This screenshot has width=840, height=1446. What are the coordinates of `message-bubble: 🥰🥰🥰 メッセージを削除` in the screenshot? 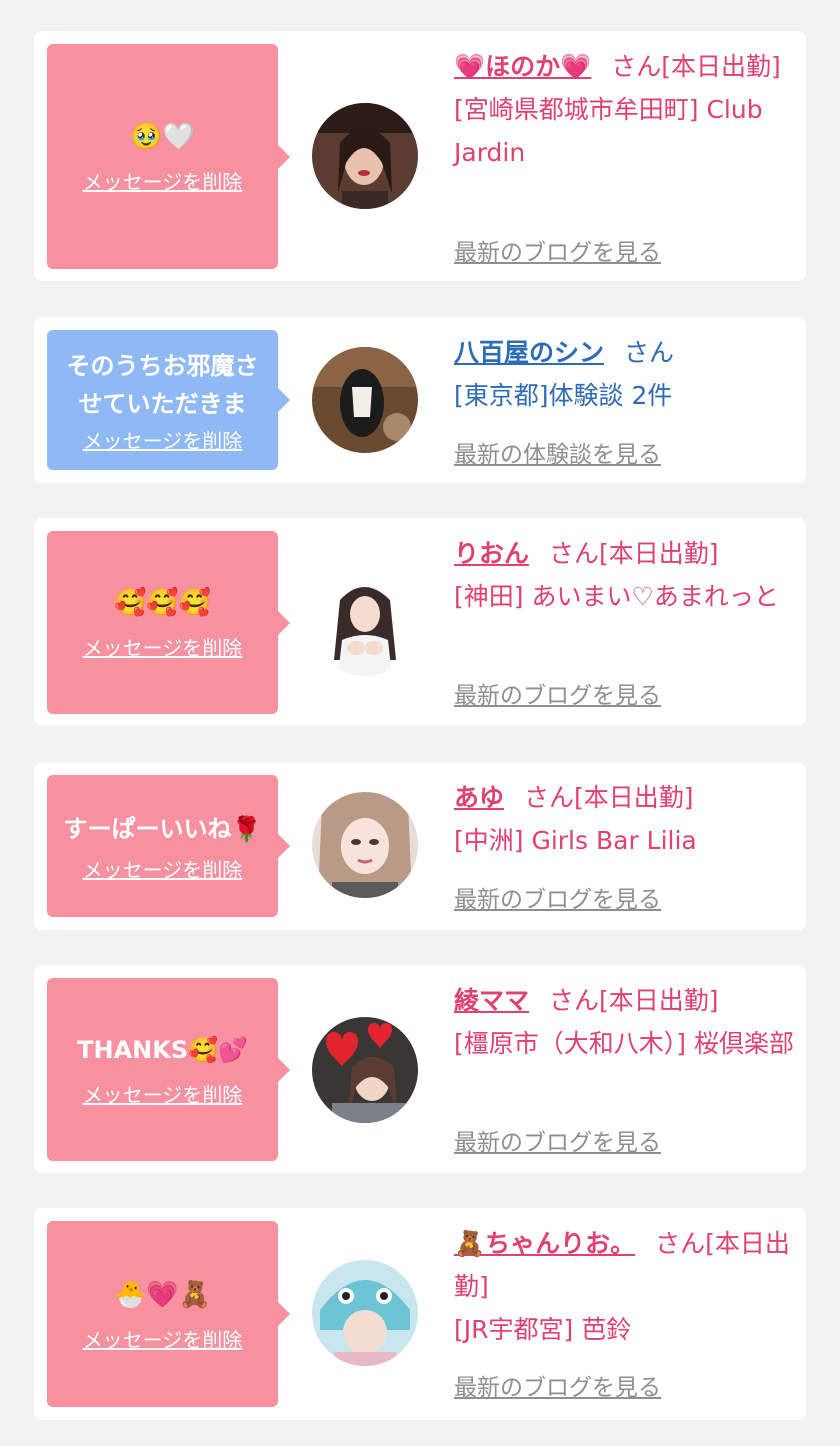 It's located at (168, 622).